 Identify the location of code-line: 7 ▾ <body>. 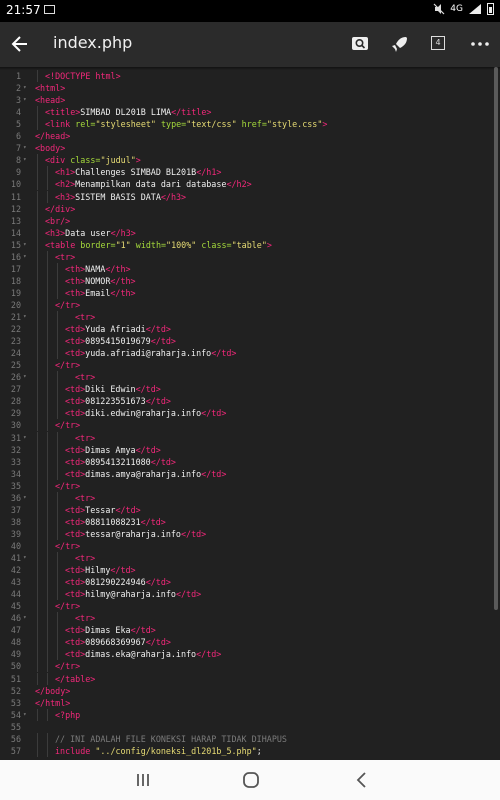
(250, 148).